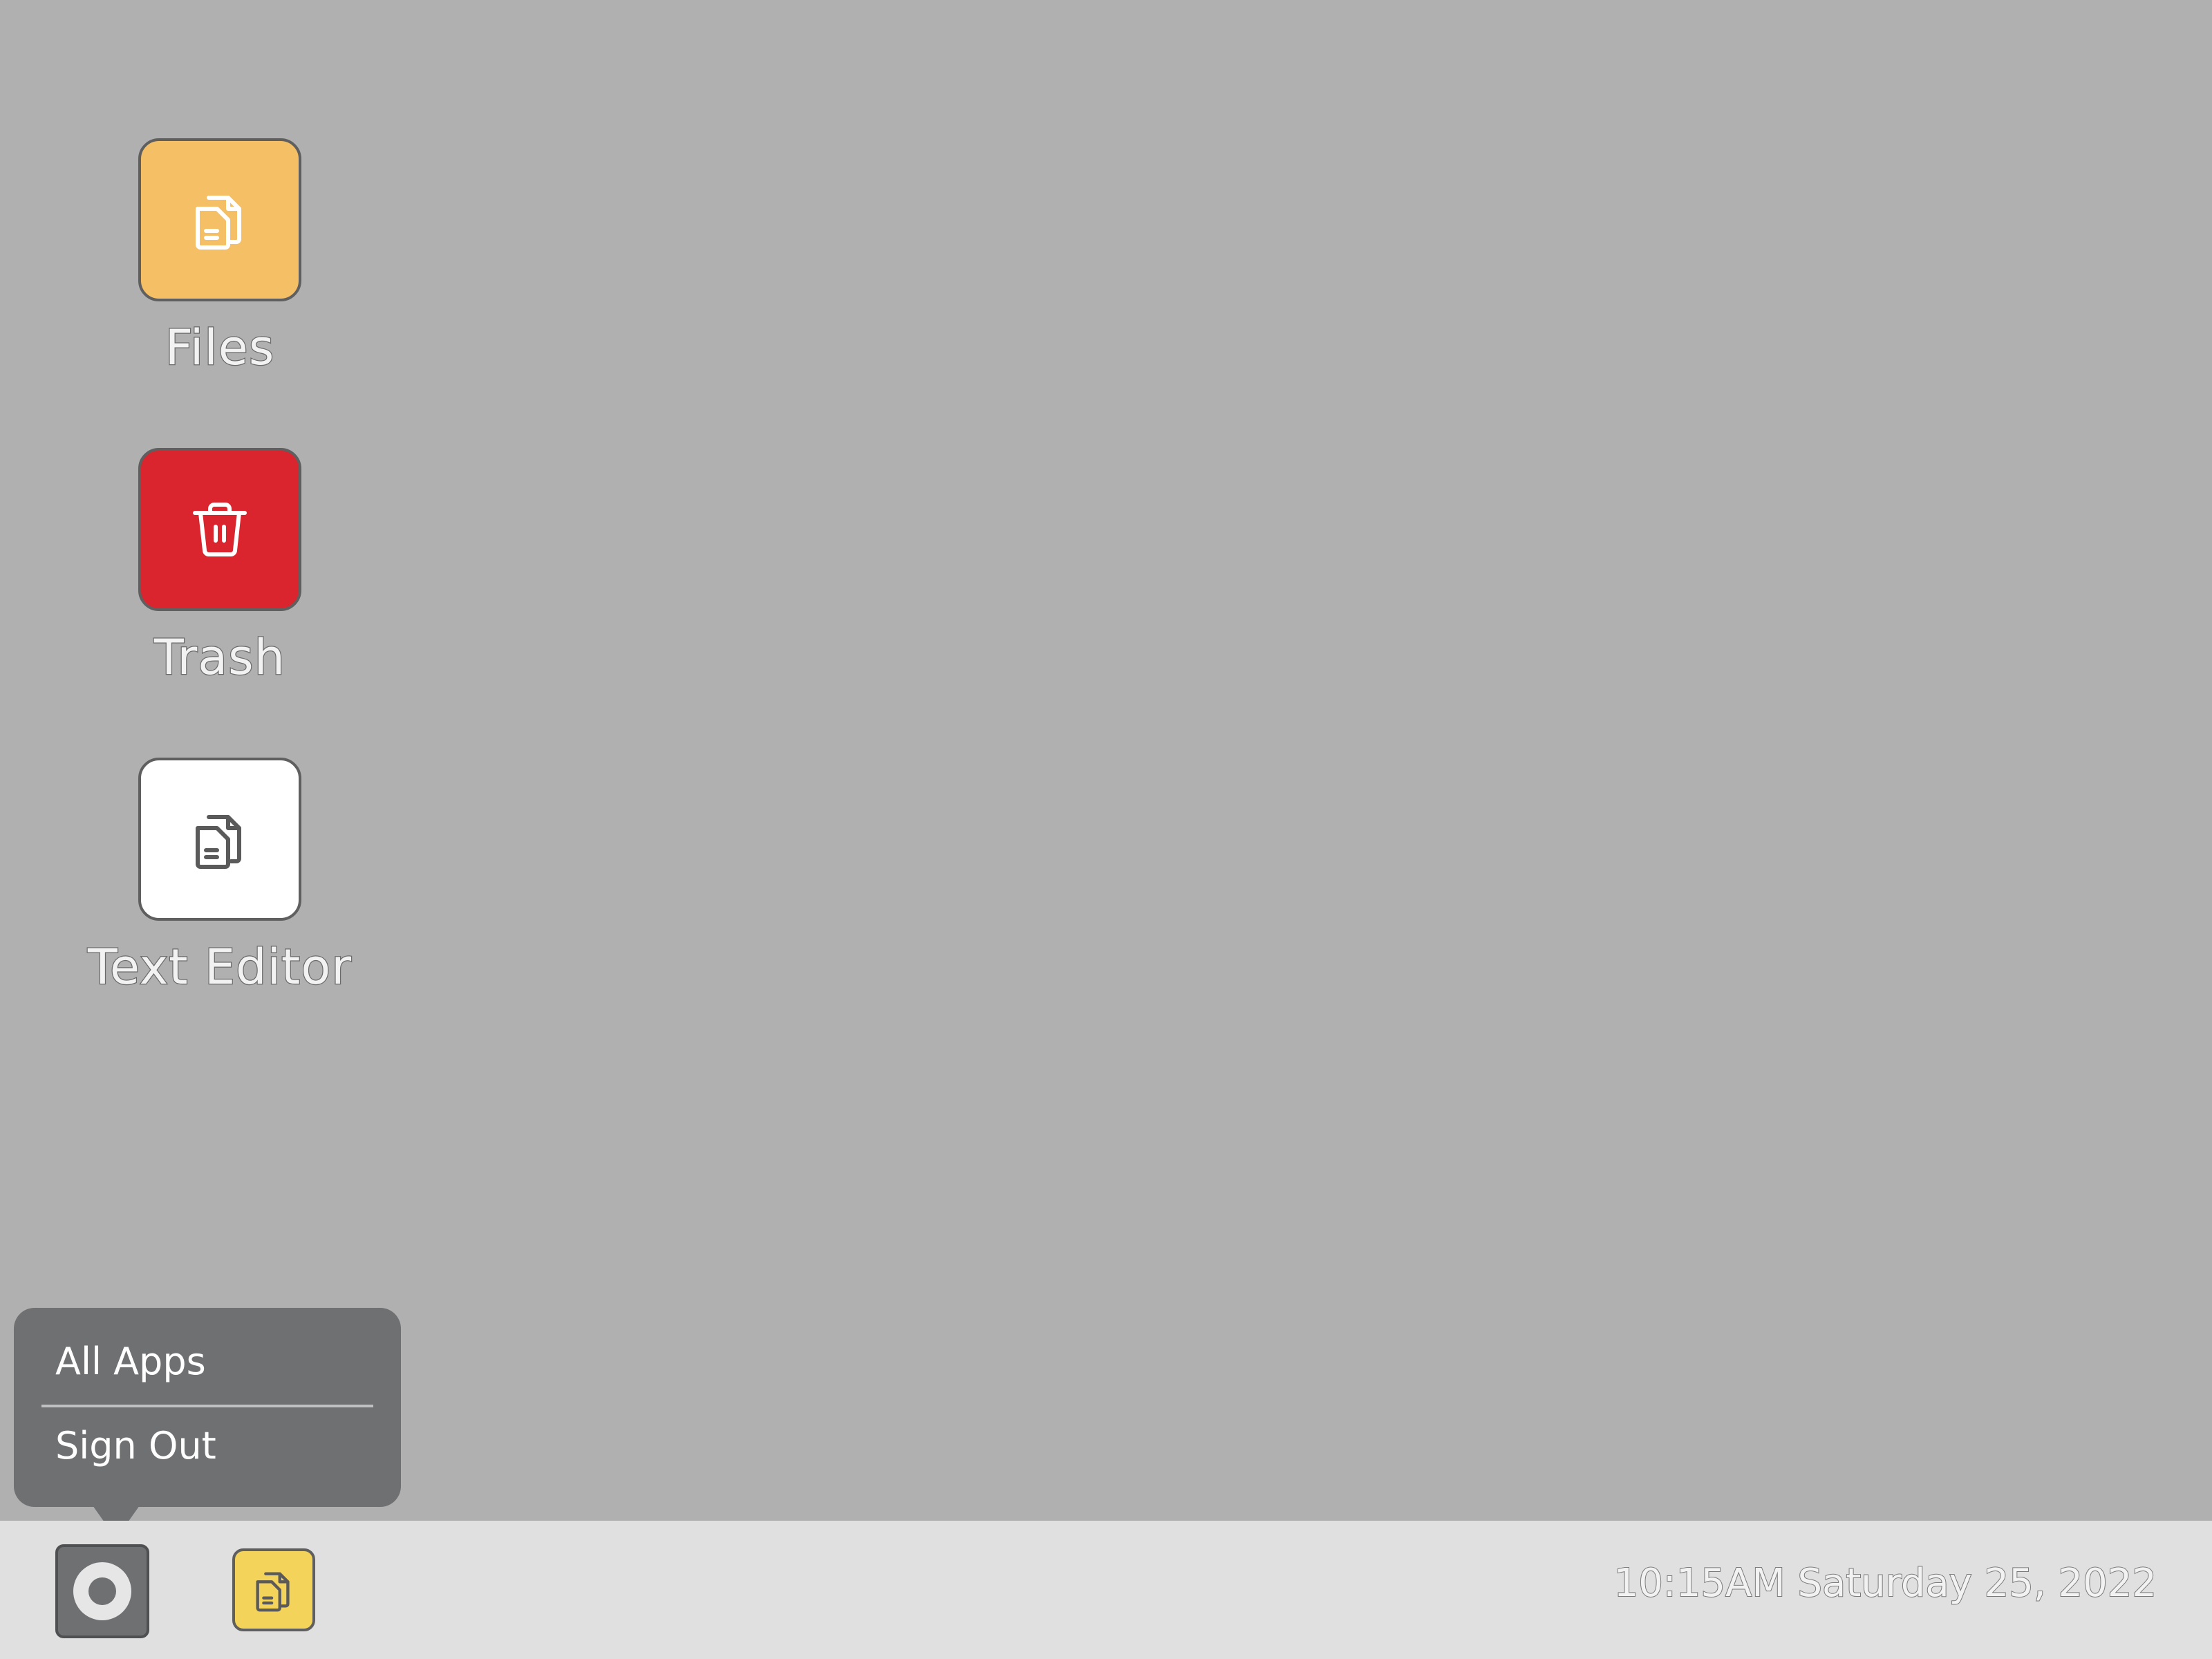 The image size is (2212, 1659). I want to click on start-button, so click(102, 1591).